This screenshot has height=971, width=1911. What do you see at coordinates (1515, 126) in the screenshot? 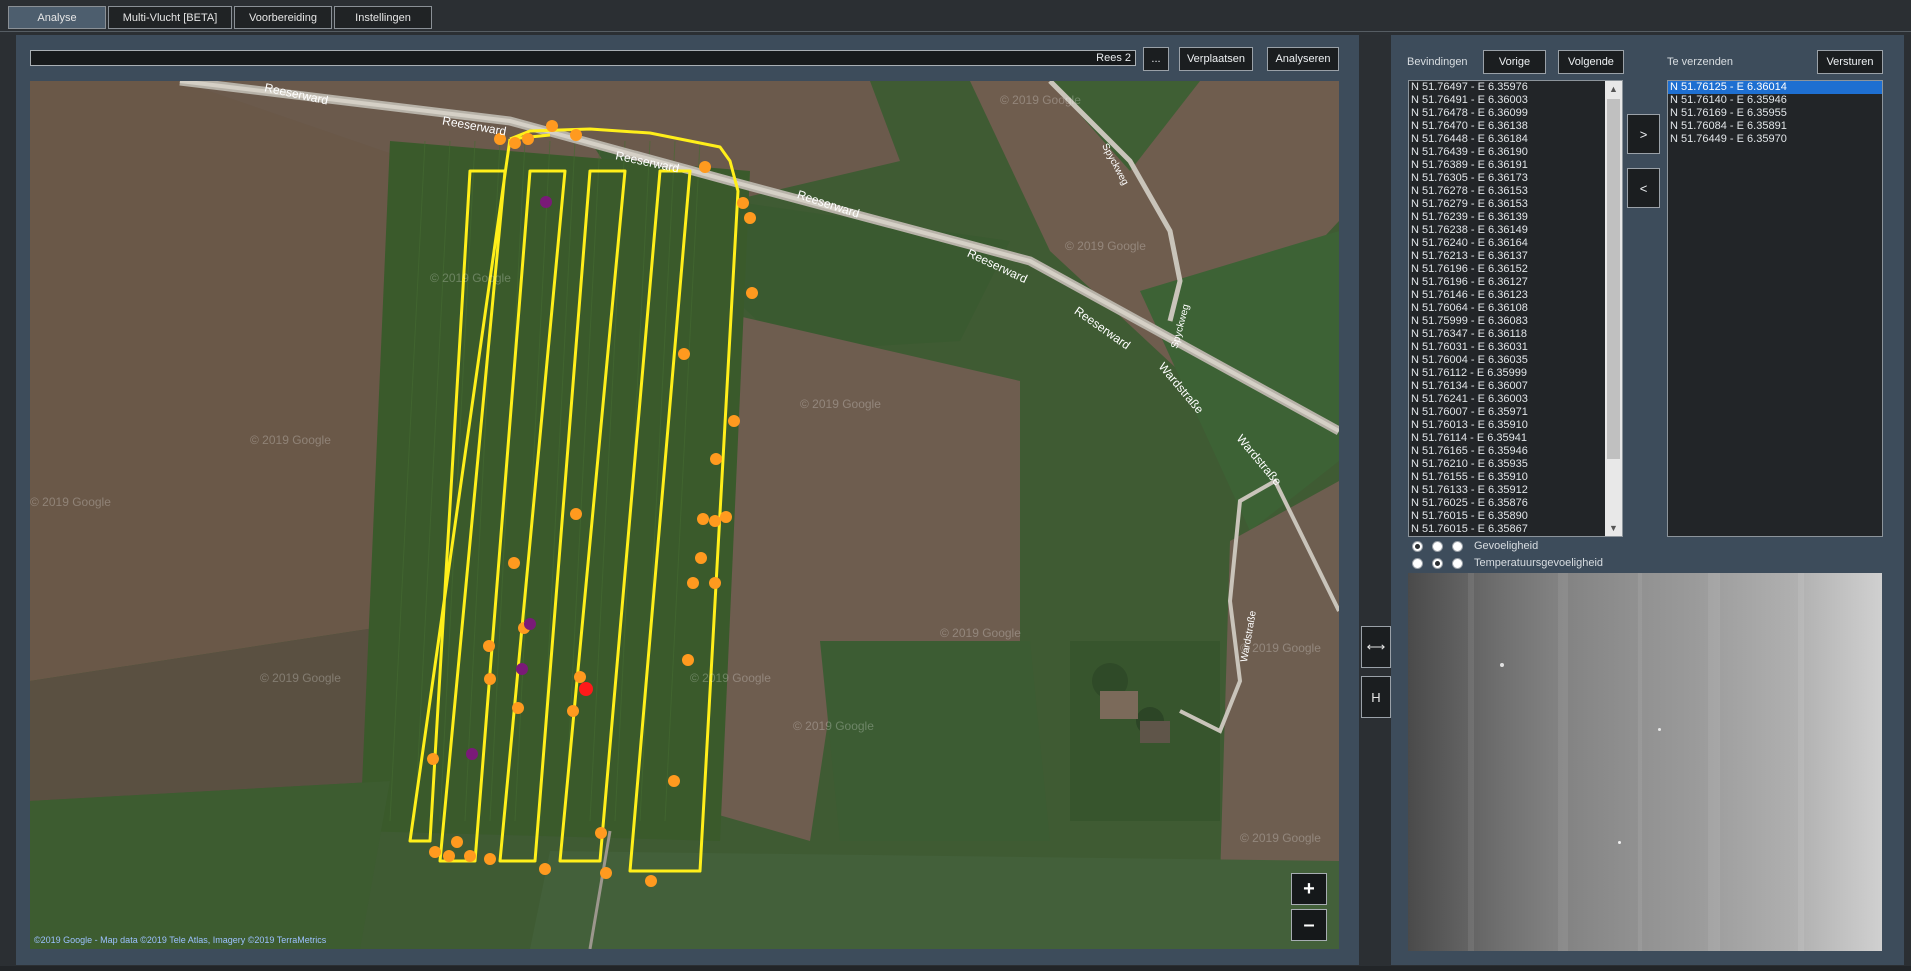
I see `finding-item: N 51.76470 - E 6.36138` at bounding box center [1515, 126].